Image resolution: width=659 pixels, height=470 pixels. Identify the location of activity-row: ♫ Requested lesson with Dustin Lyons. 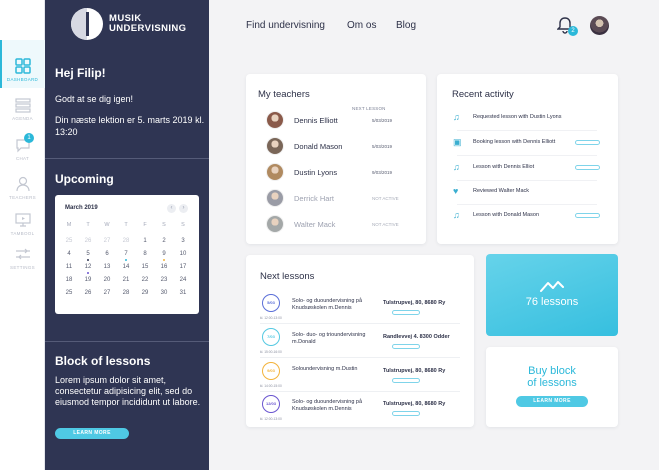
(528, 118).